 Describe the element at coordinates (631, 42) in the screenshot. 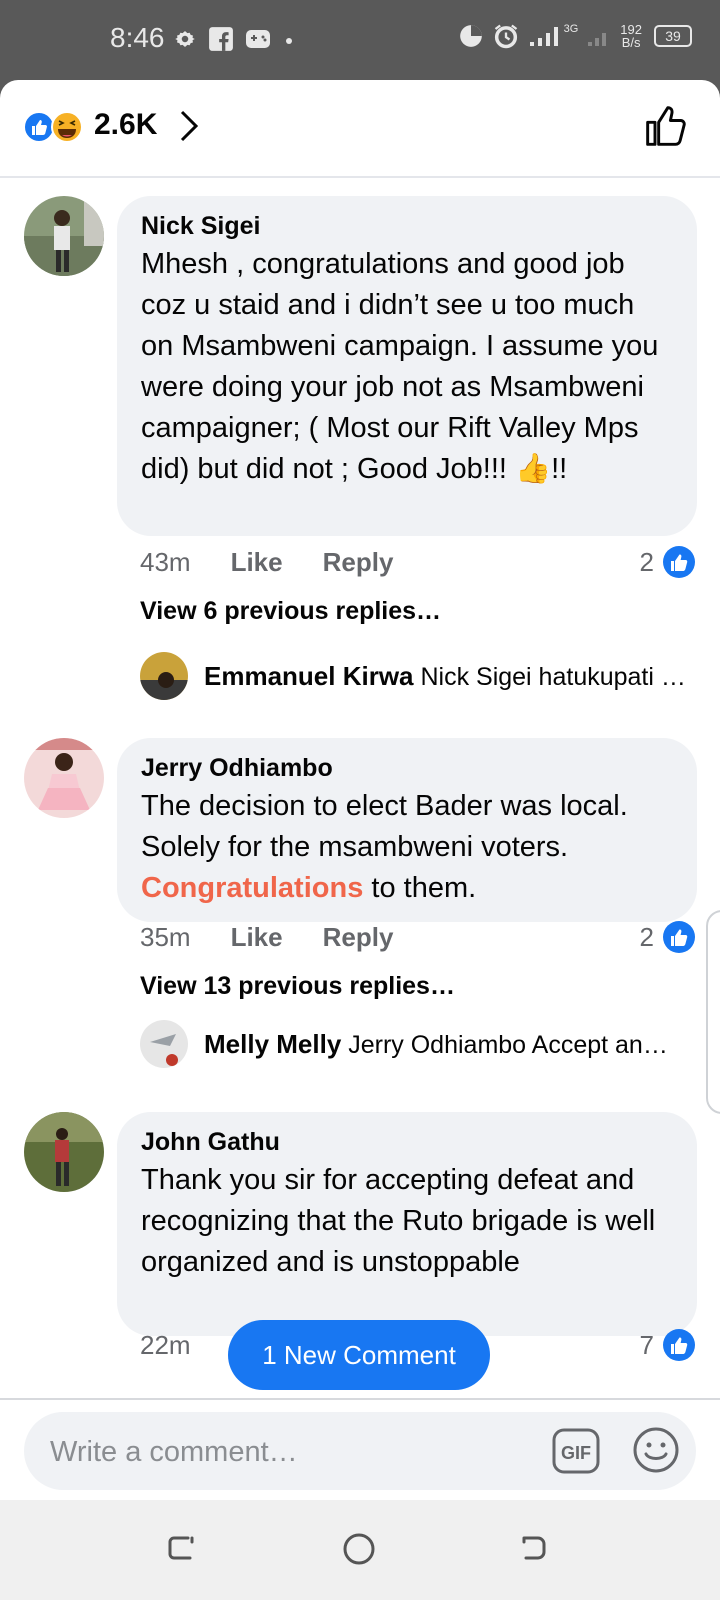

I see `speed-unit: B/s` at that location.